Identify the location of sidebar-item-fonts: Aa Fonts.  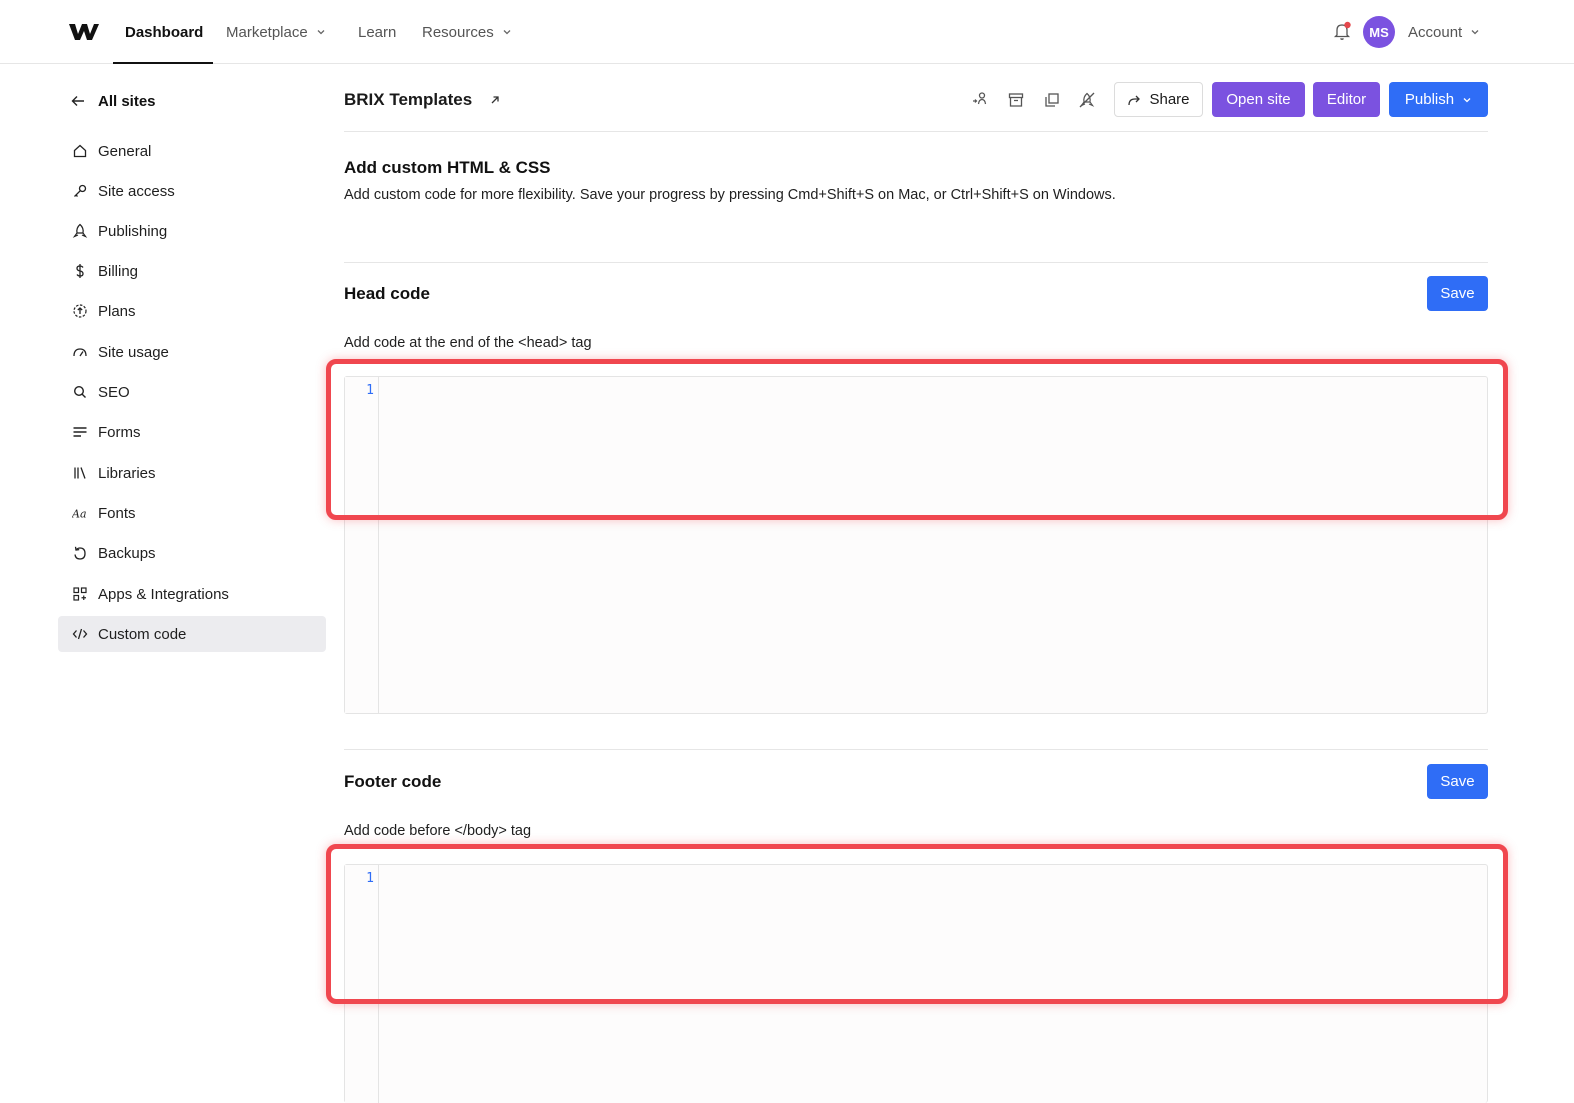
(192, 513).